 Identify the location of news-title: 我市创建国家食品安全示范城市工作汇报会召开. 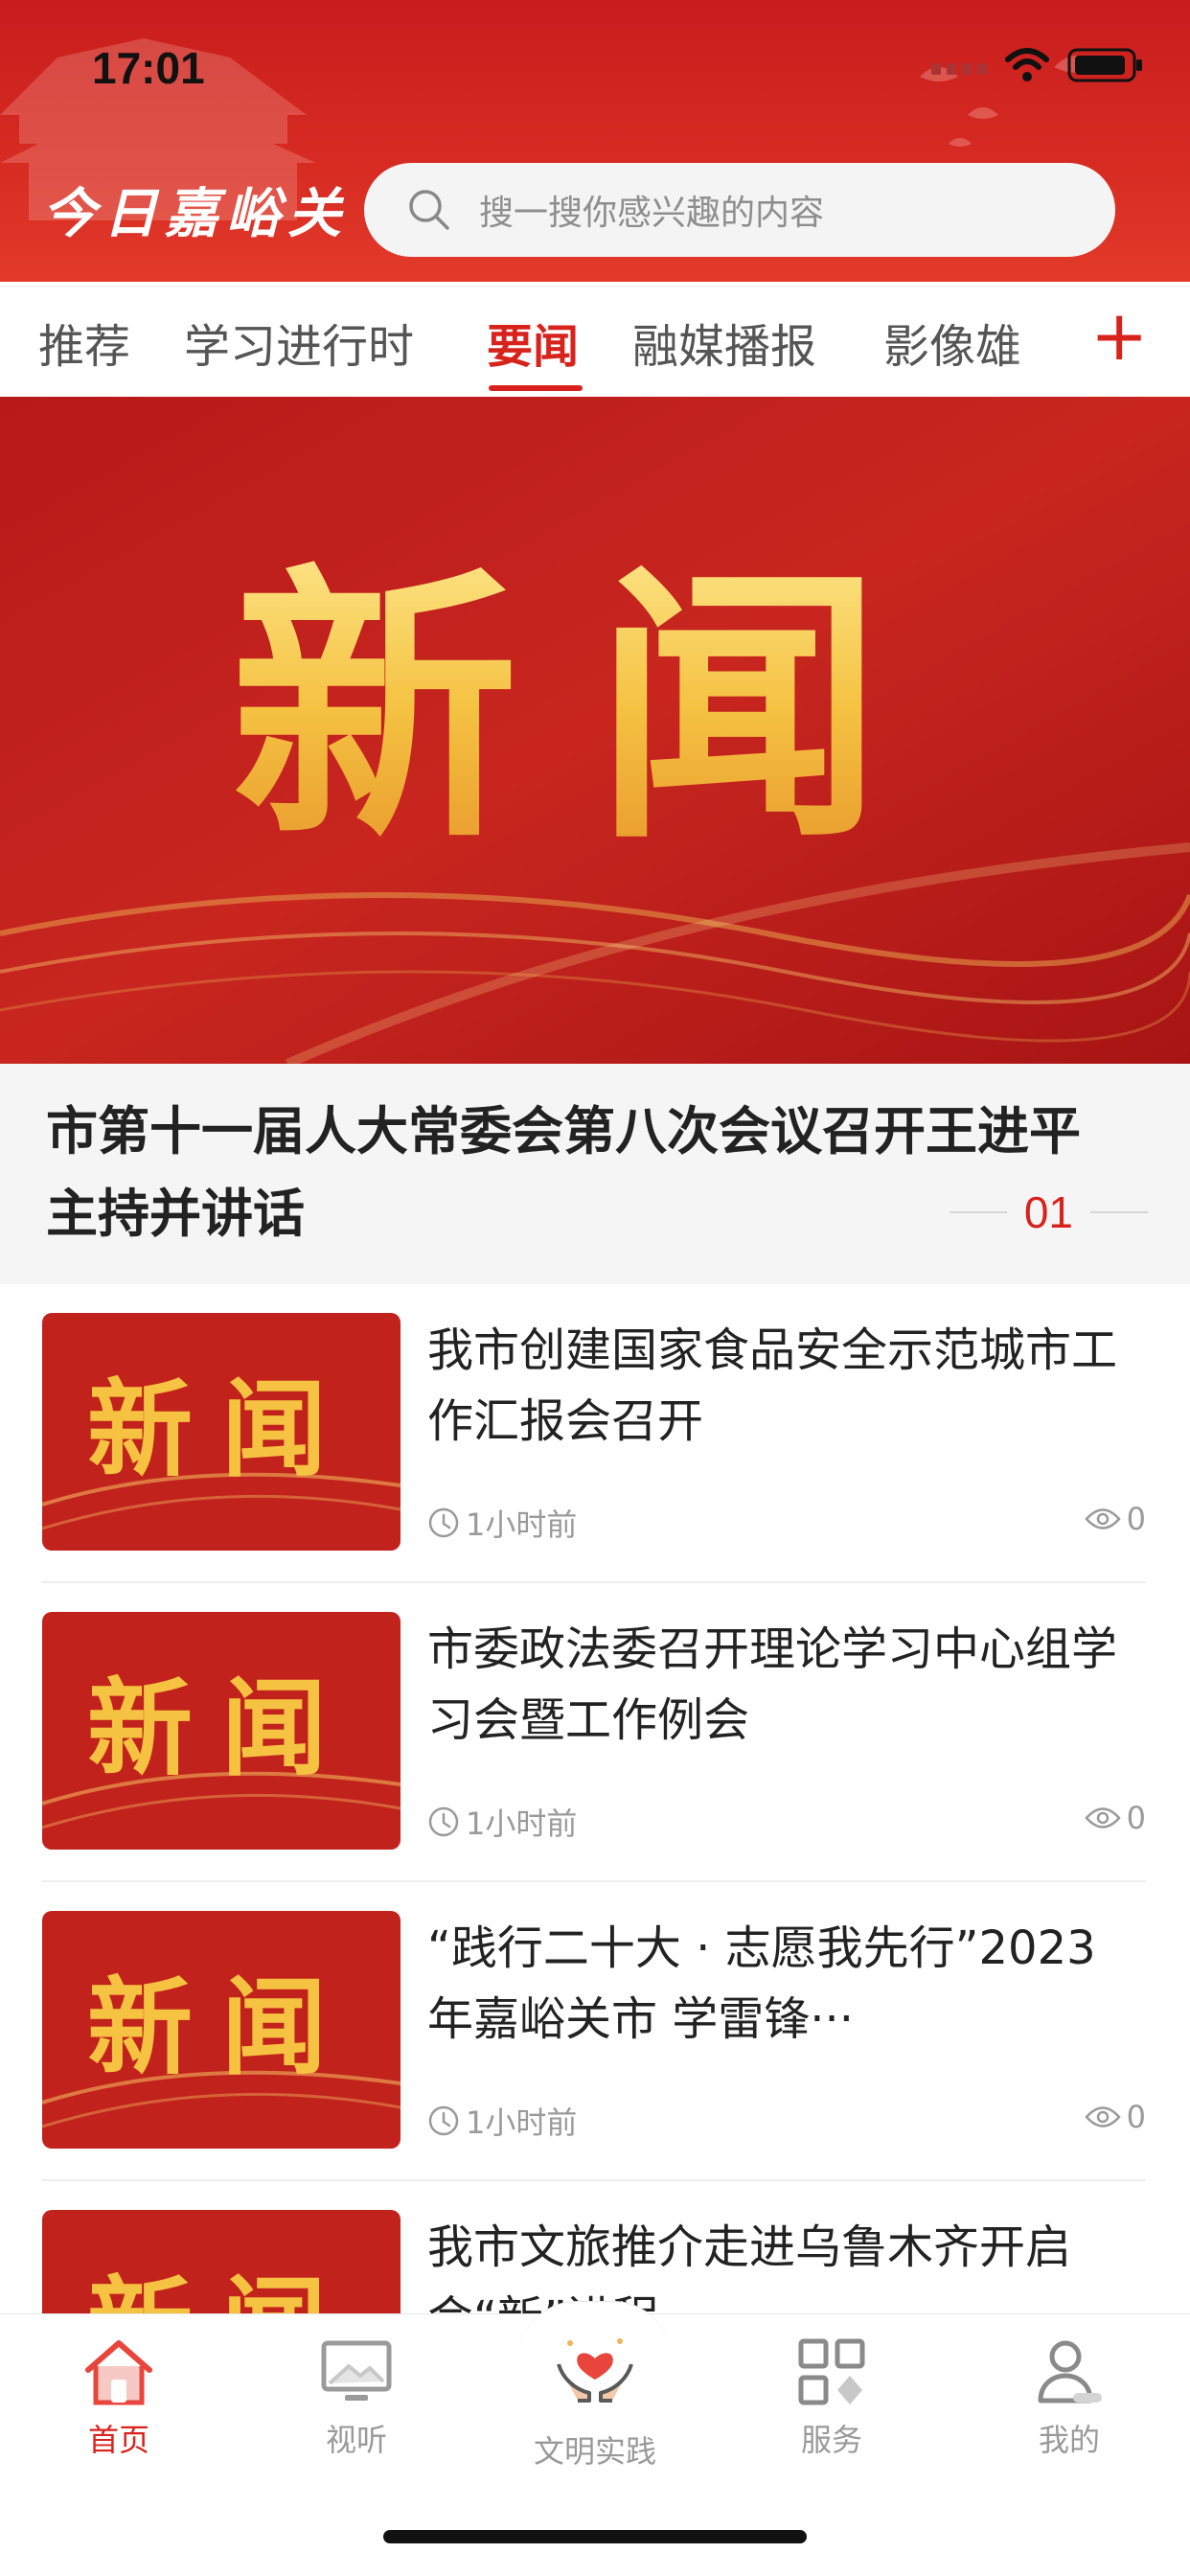
(773, 1385).